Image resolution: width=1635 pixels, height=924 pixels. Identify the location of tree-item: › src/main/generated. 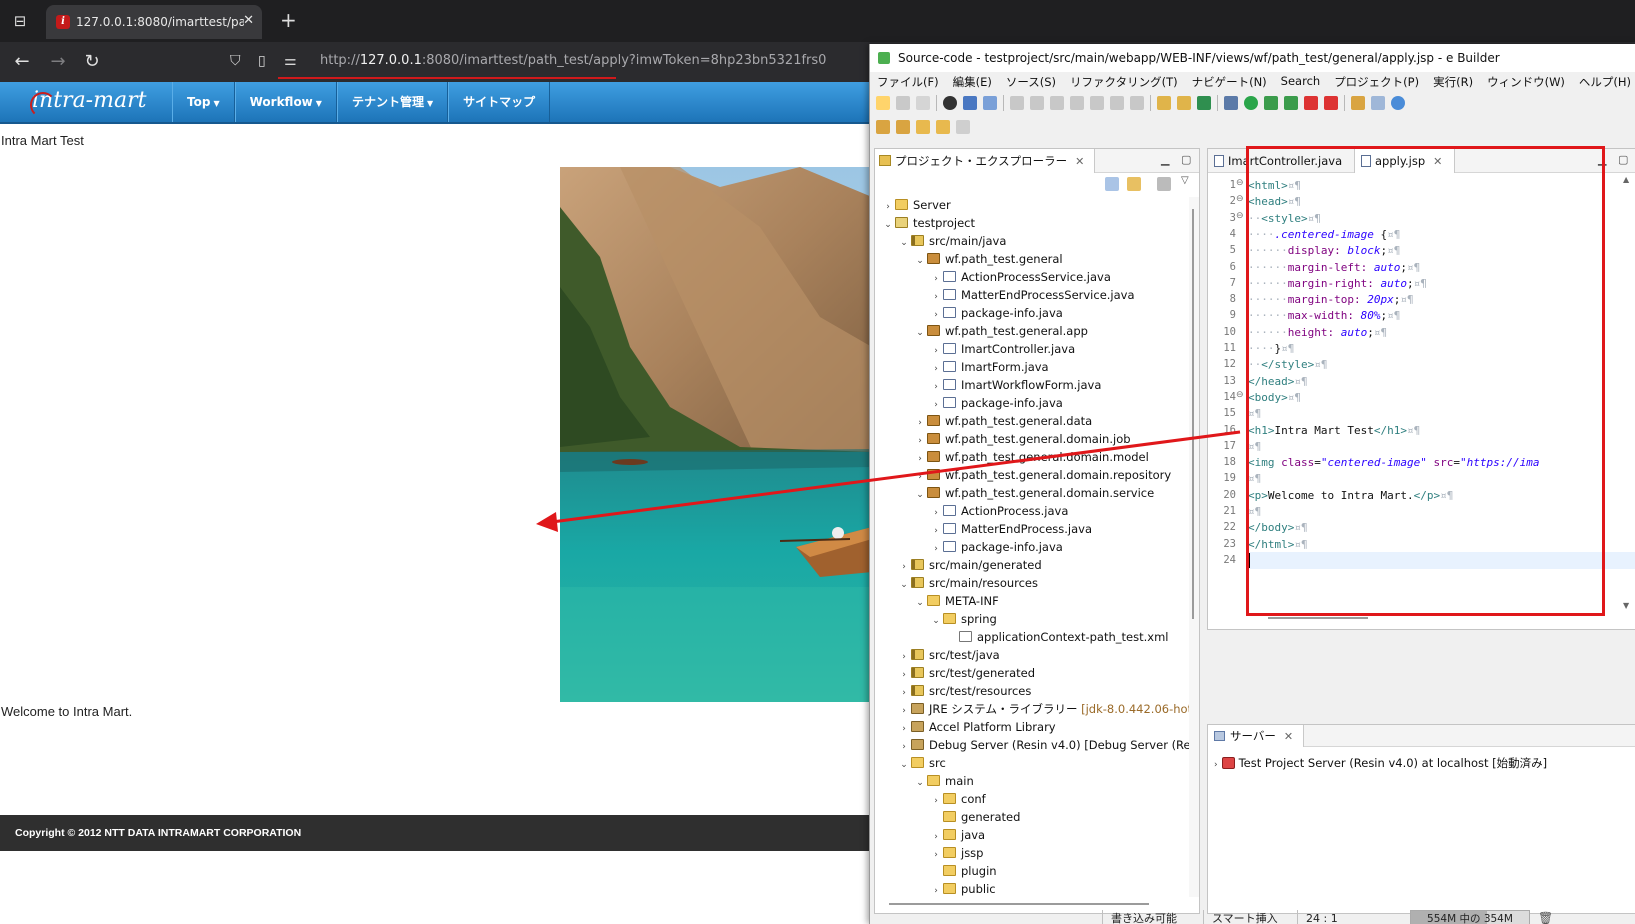
(969, 565).